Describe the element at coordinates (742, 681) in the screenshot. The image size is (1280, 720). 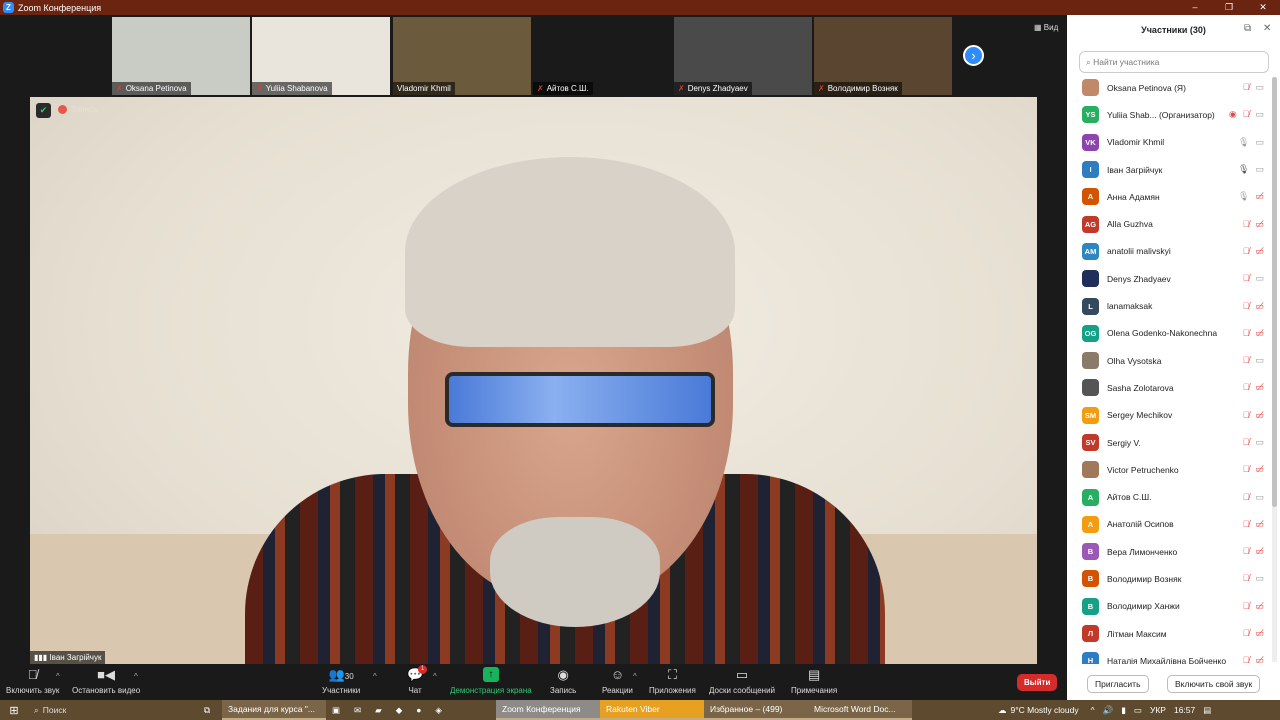
I see `whiteboards-button: ▭ Доски сообщений` at that location.